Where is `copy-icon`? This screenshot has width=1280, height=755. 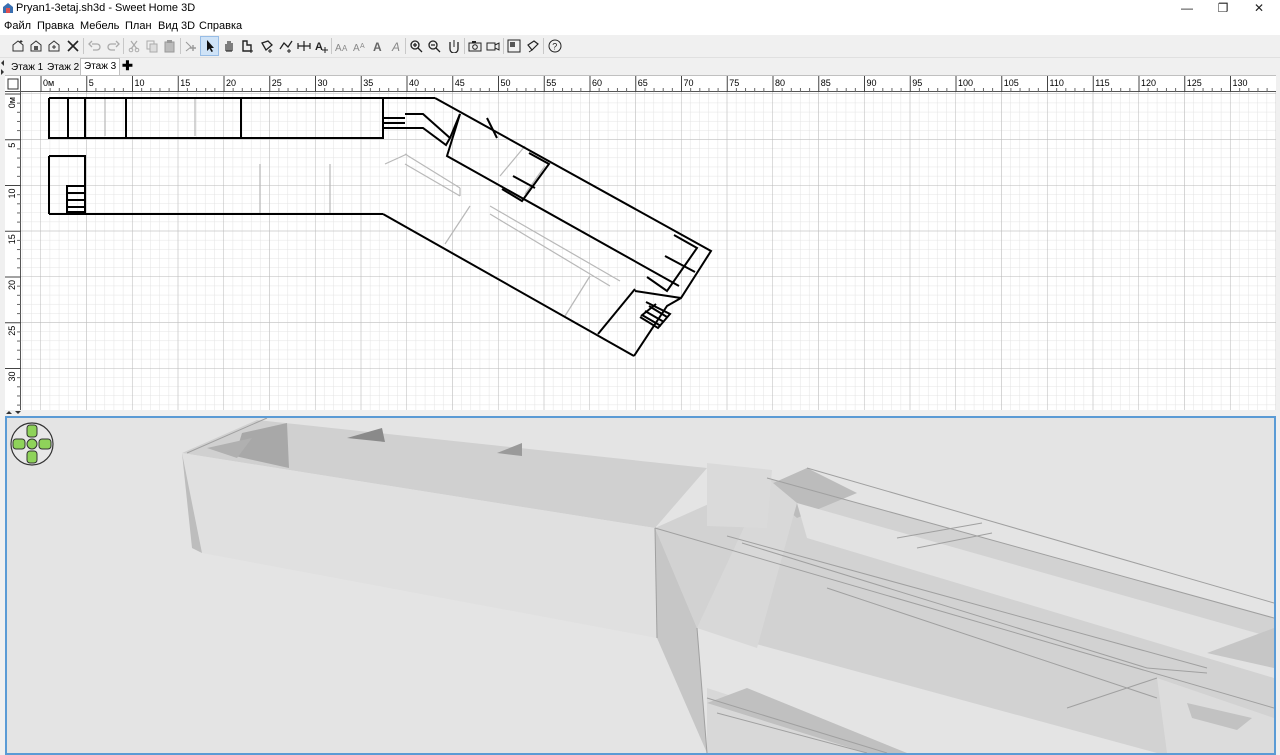
copy-icon is located at coordinates (151, 46).